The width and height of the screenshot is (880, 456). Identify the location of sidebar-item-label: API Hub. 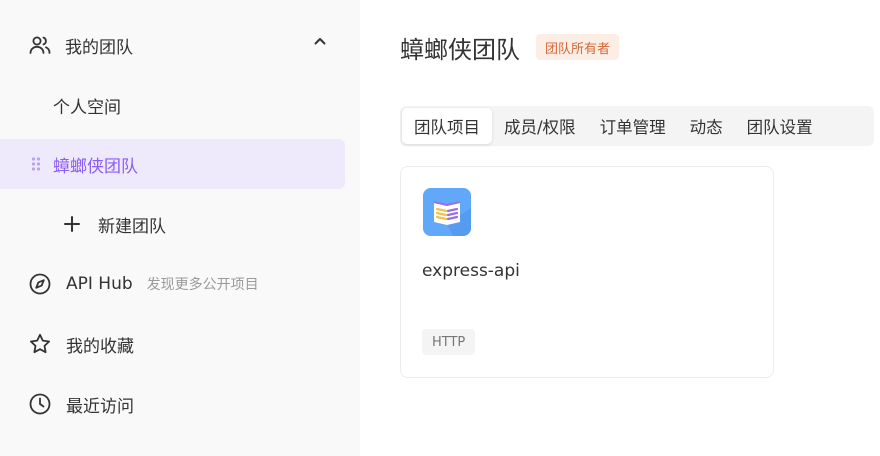
(99, 284).